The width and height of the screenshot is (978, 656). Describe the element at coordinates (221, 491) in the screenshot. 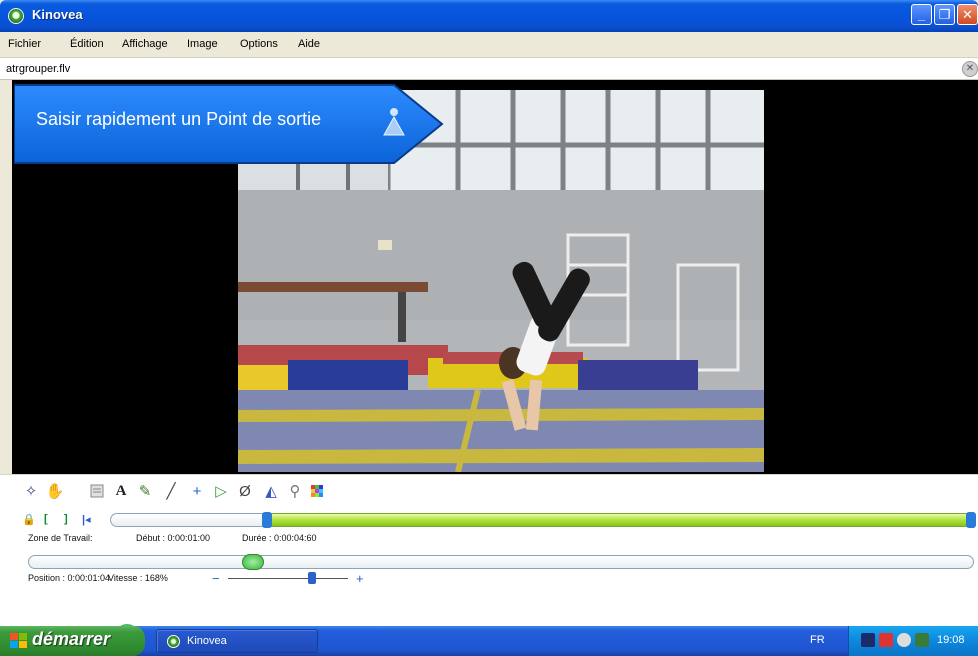

I see `angle-icon: ▷` at that location.